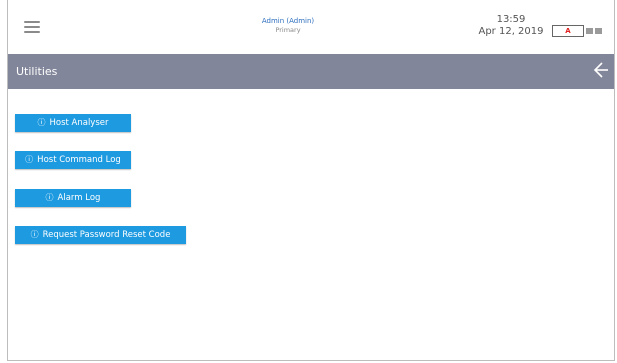 This screenshot has height=363, width=617. I want to click on clock-time: 13:59, so click(511, 19).